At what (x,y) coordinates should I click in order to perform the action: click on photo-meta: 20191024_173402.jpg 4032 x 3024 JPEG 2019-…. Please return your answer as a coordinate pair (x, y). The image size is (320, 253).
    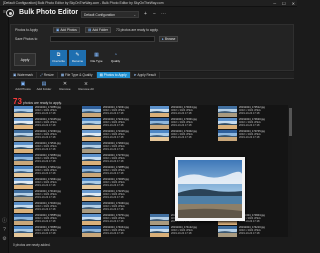
    Looking at the image, I should click on (184, 134).